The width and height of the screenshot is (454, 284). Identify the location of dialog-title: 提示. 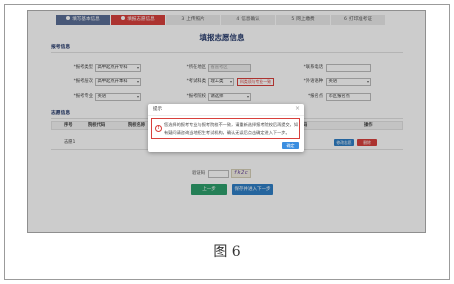
(157, 109).